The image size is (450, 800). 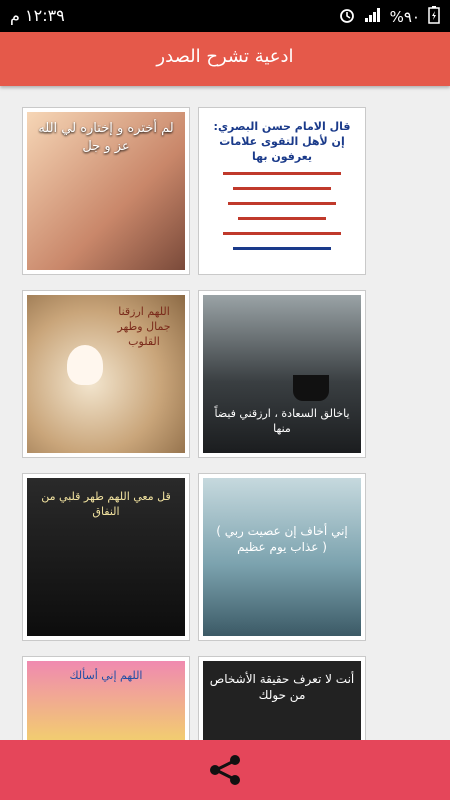 I want to click on card-caption-4: اللهم ارزقنا جمال وطهر القلوب, so click(x=144, y=326).